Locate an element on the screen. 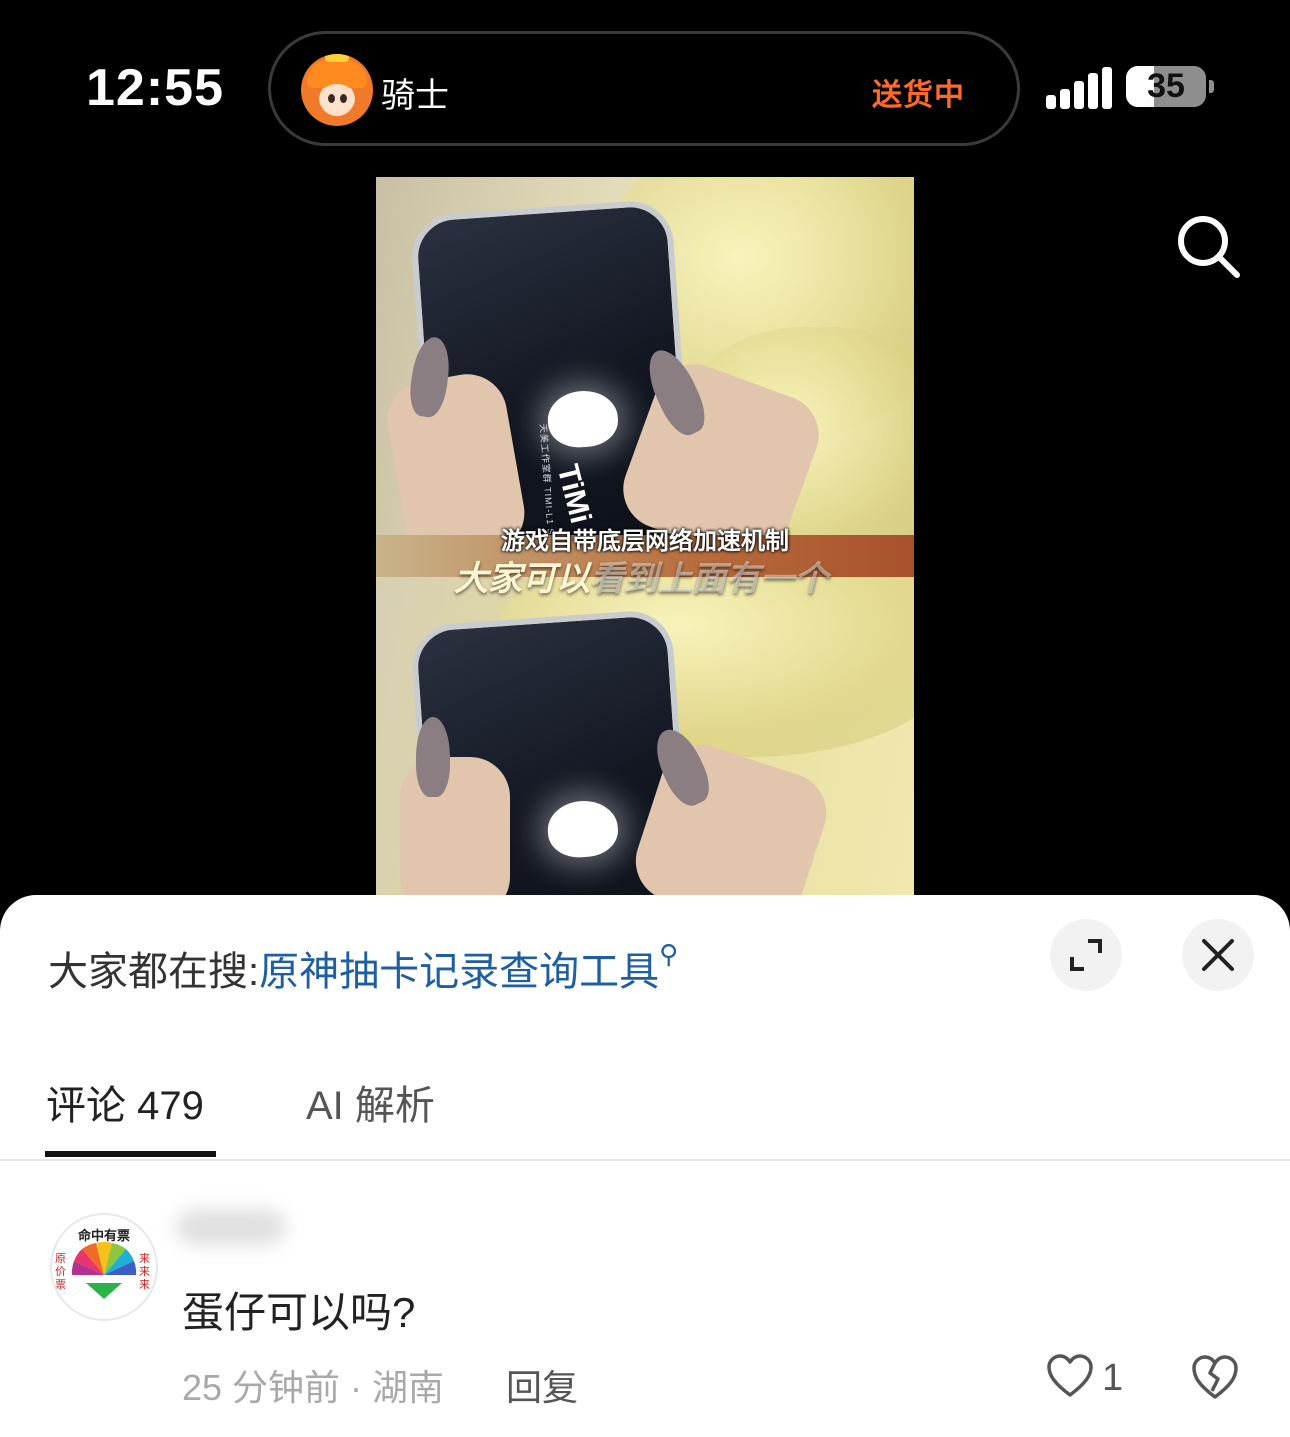  expand-button is located at coordinates (1086, 955).